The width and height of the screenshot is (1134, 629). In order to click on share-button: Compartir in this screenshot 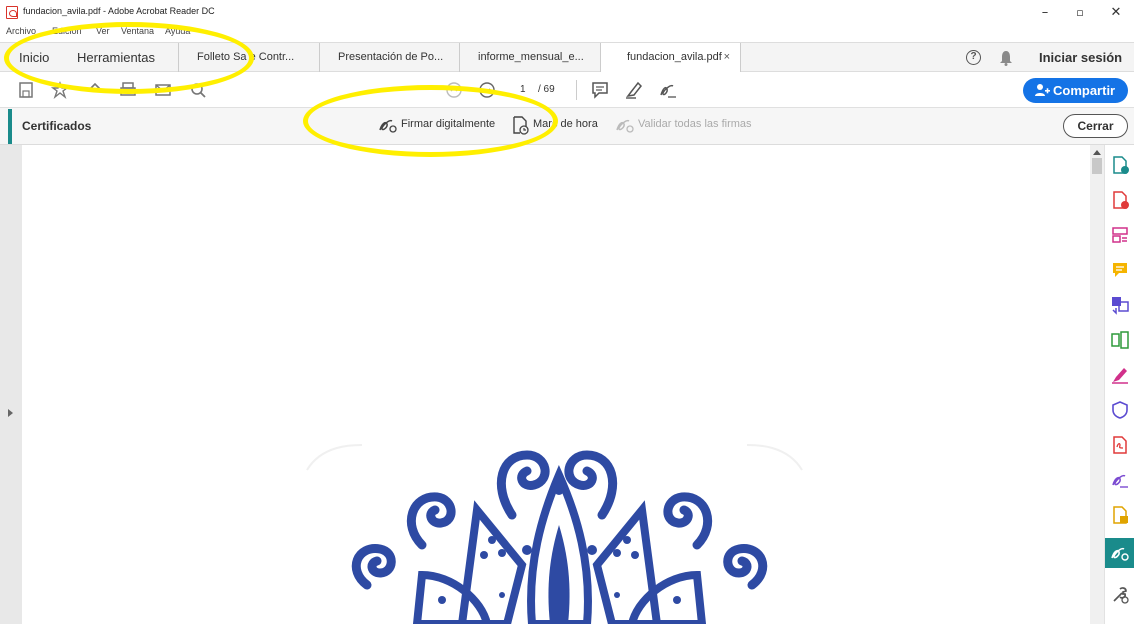, I will do `click(1075, 90)`.